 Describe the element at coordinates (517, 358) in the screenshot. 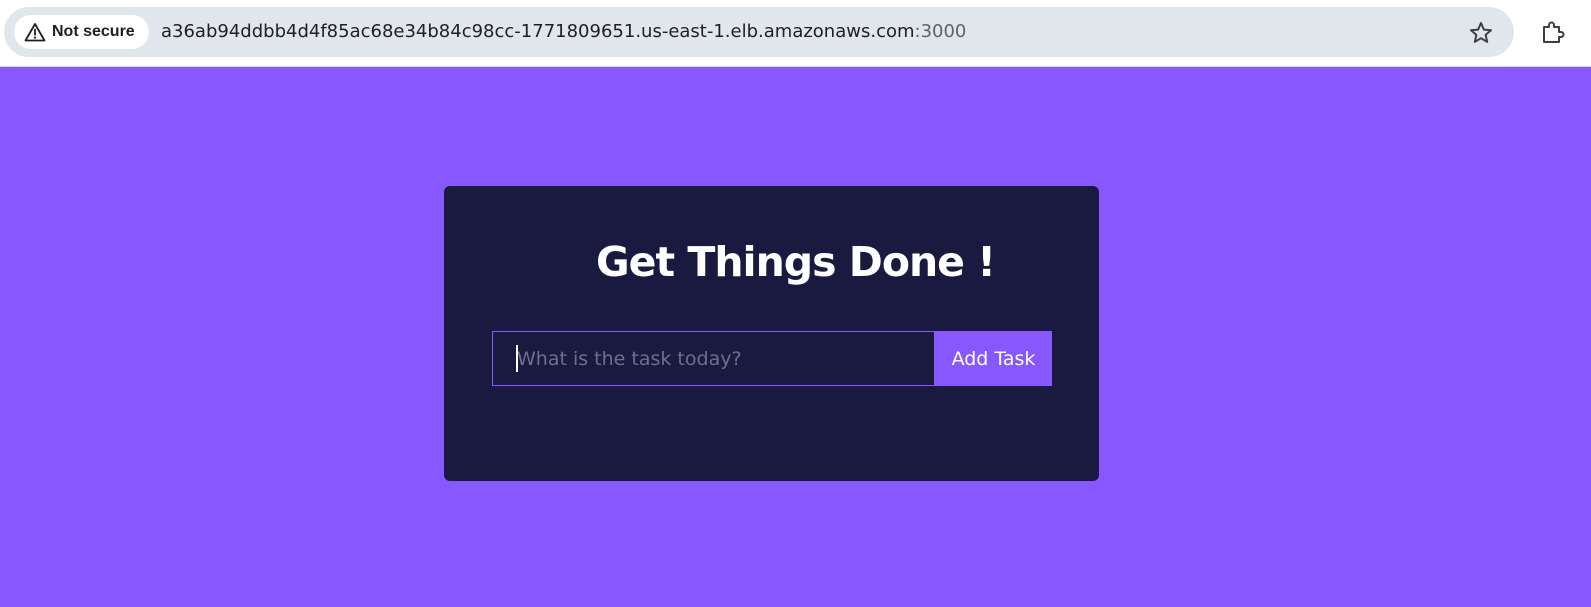

I see `text-caret` at that location.